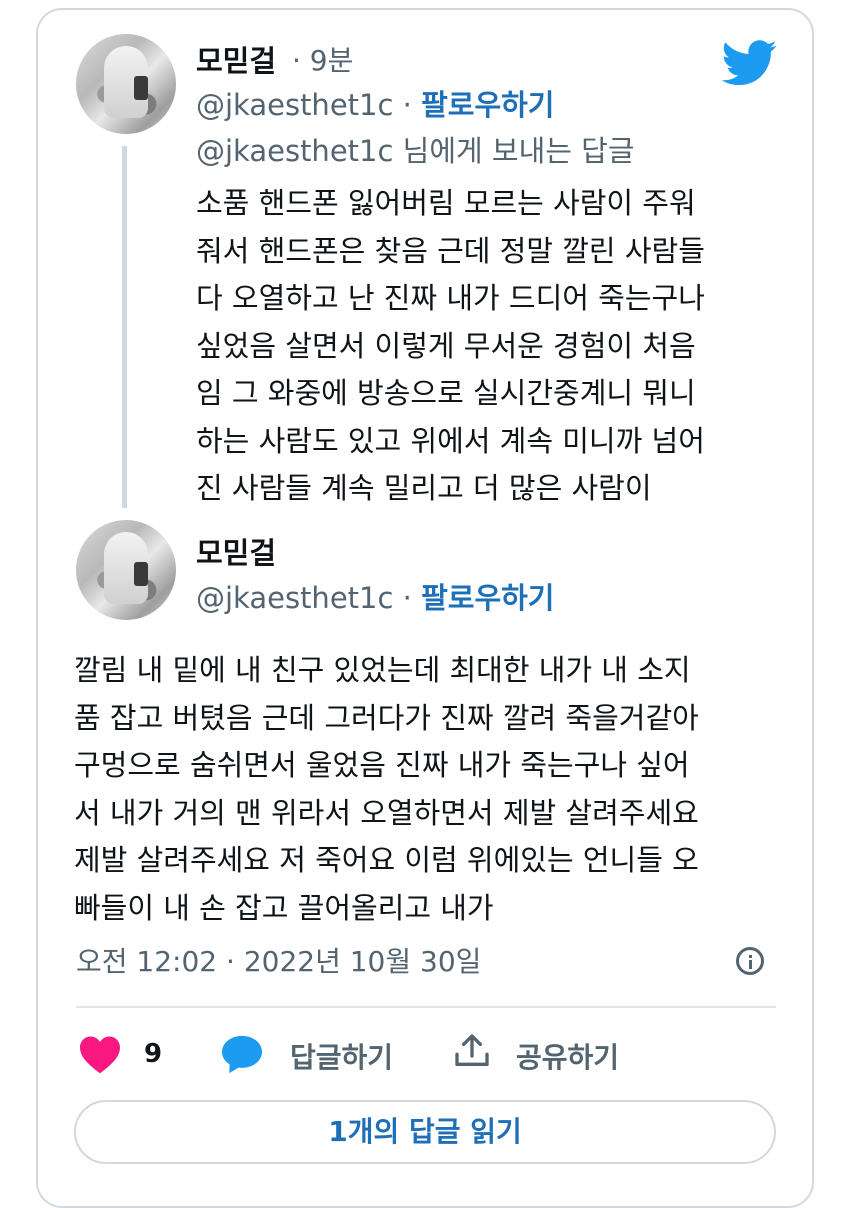 This screenshot has width=850, height=1208. I want to click on tweet-text-line: 하는 사람도 있고 위에서 계속 미니까 넘어, so click(450, 440).